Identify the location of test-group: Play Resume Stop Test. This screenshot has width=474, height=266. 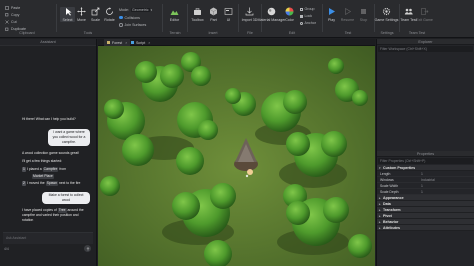
(348, 19).